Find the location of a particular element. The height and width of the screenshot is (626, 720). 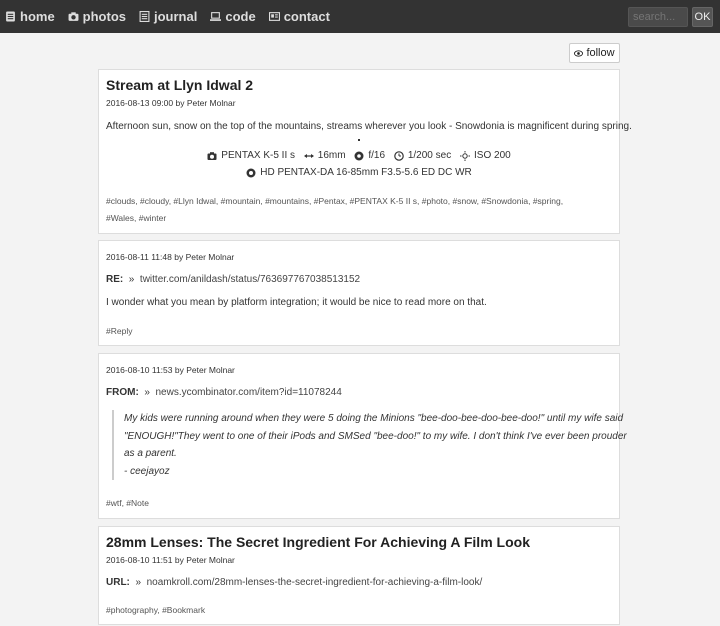

nav-photos-link: photos is located at coordinates (97, 16).